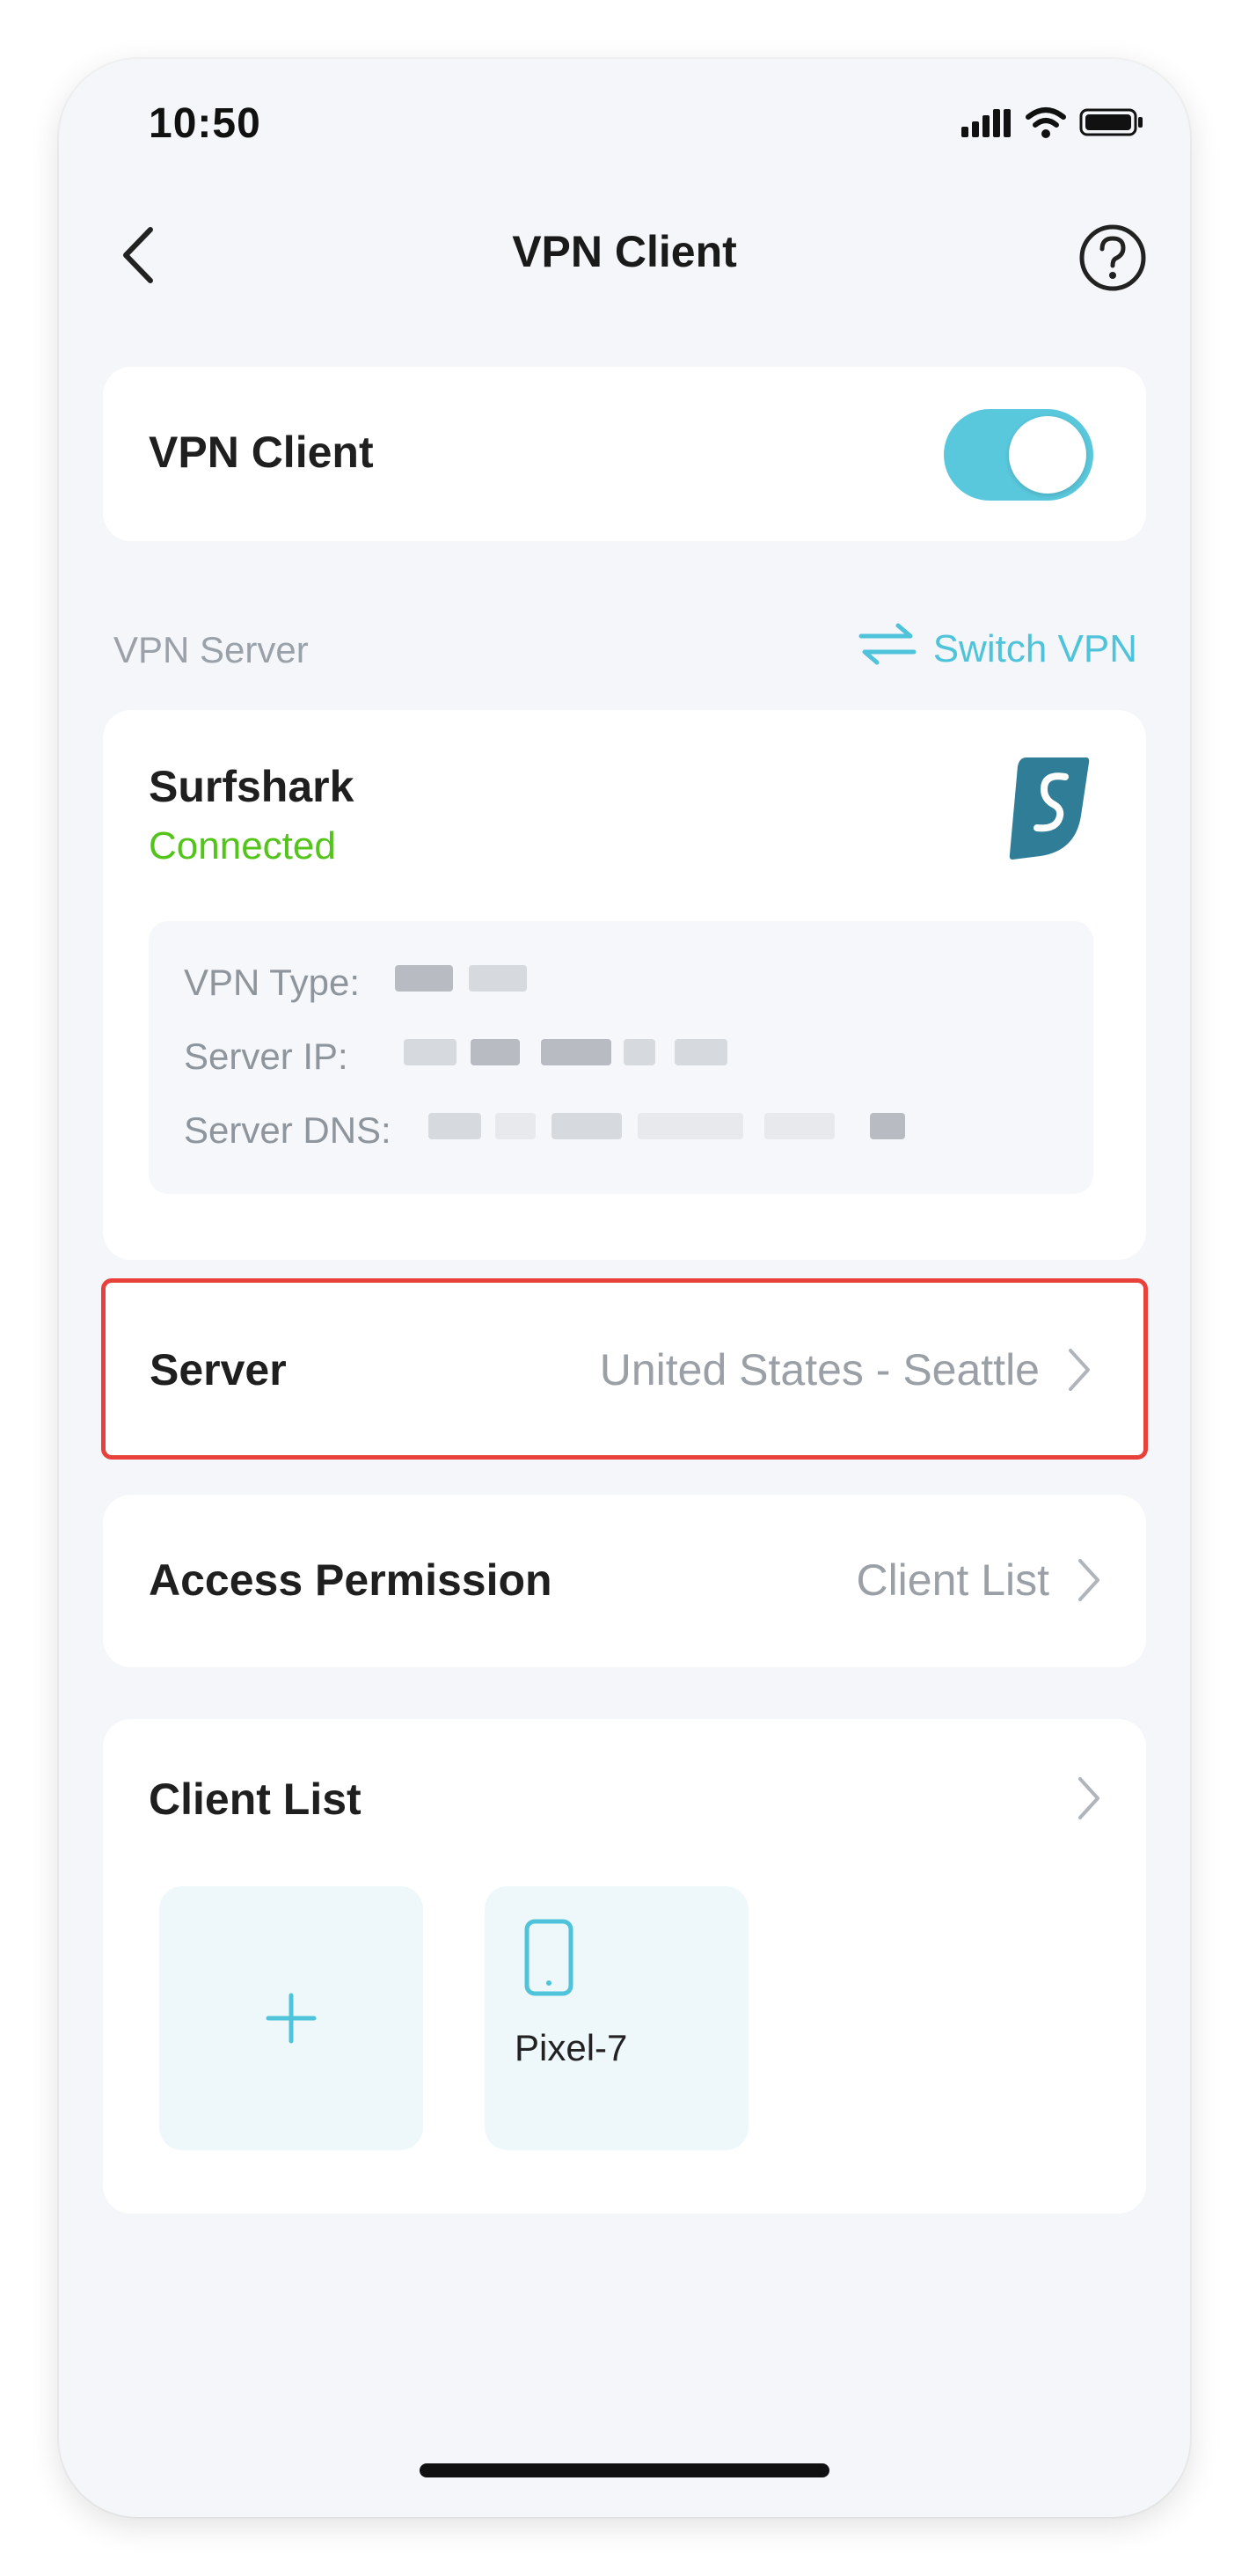 This screenshot has height=2576, width=1249. Describe the element at coordinates (617, 2018) in the screenshot. I see `client-tile: Pixel-7` at that location.